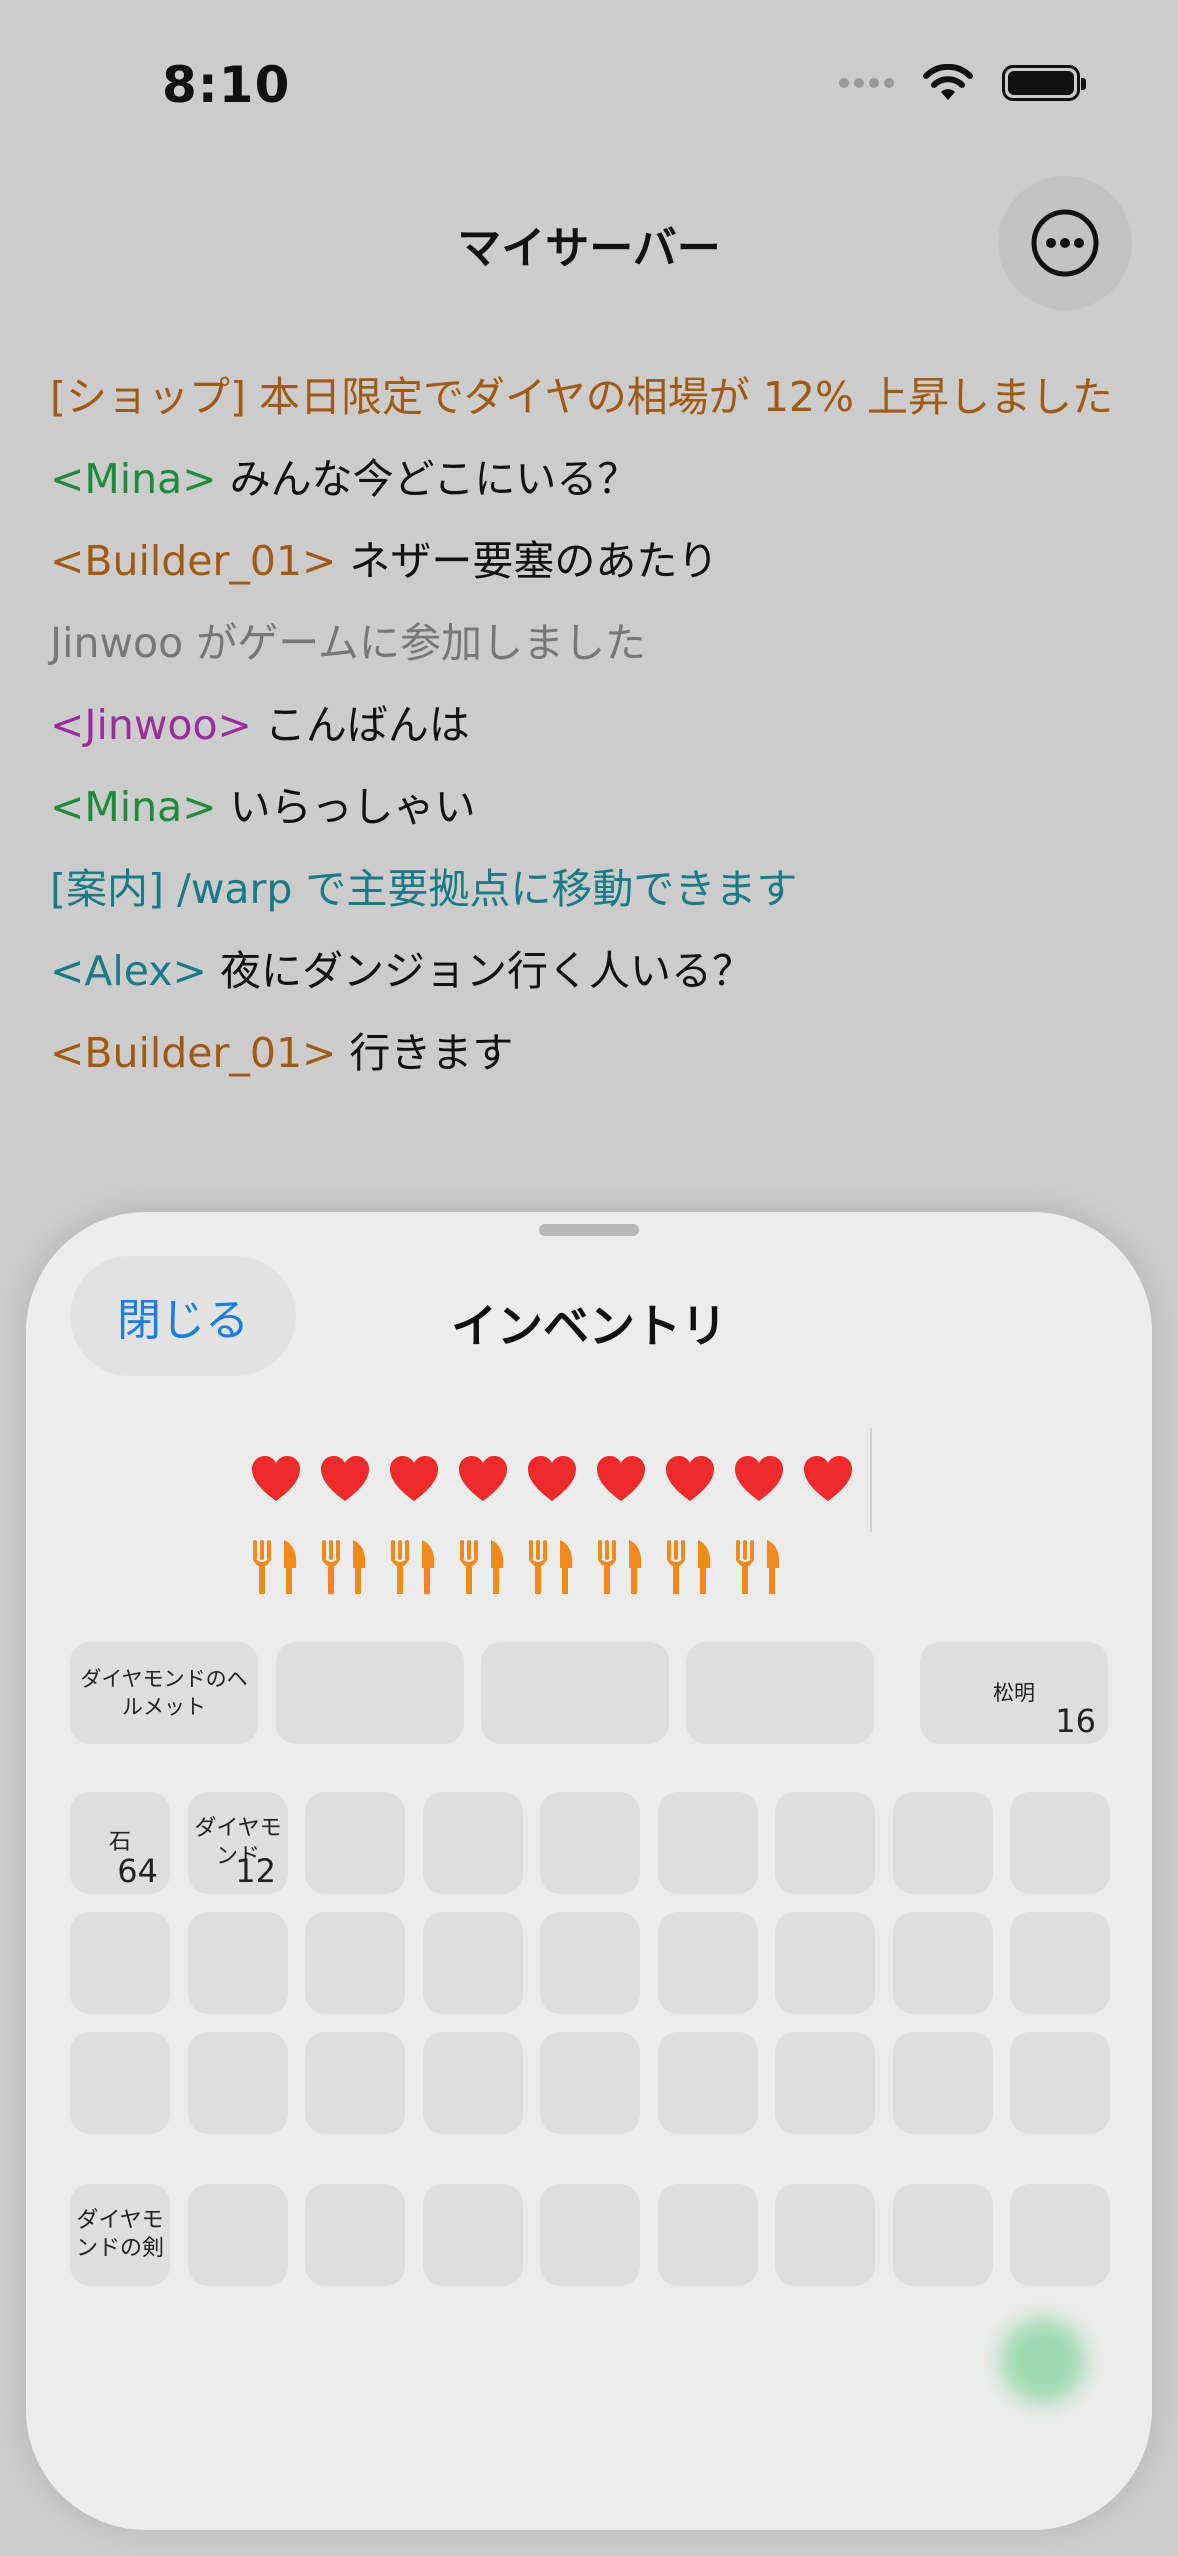 The height and width of the screenshot is (2556, 1178). I want to click on cellular-signal-icon, so click(866, 83).